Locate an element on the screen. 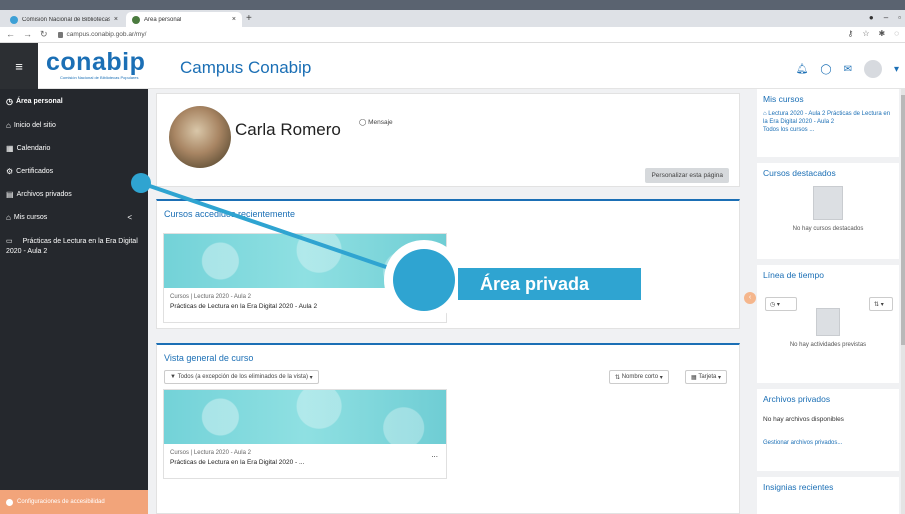 This screenshot has height=514, width=905. message-button: ◯ Mensaje is located at coordinates (376, 122).